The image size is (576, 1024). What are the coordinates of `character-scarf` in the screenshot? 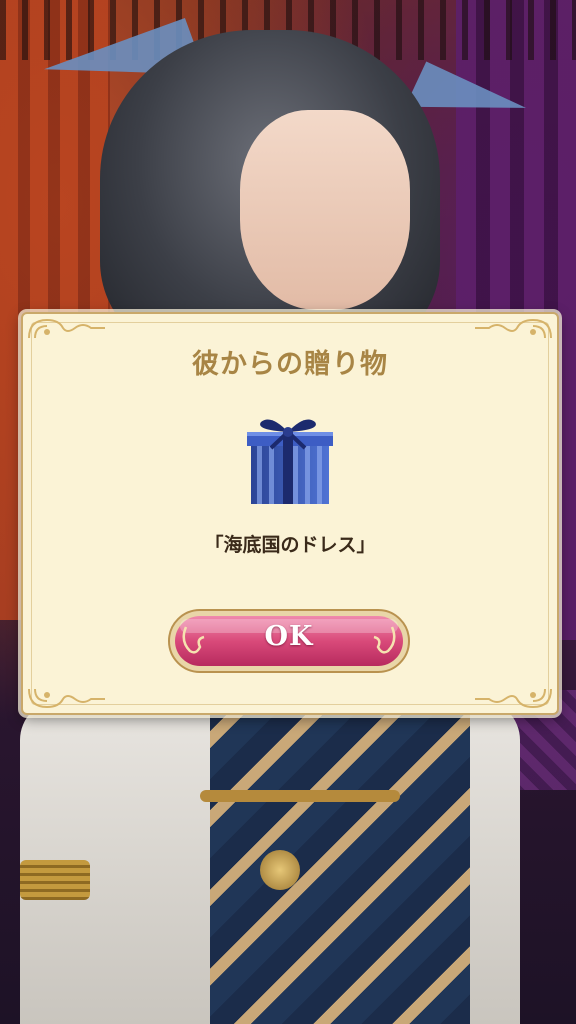 It's located at (340, 862).